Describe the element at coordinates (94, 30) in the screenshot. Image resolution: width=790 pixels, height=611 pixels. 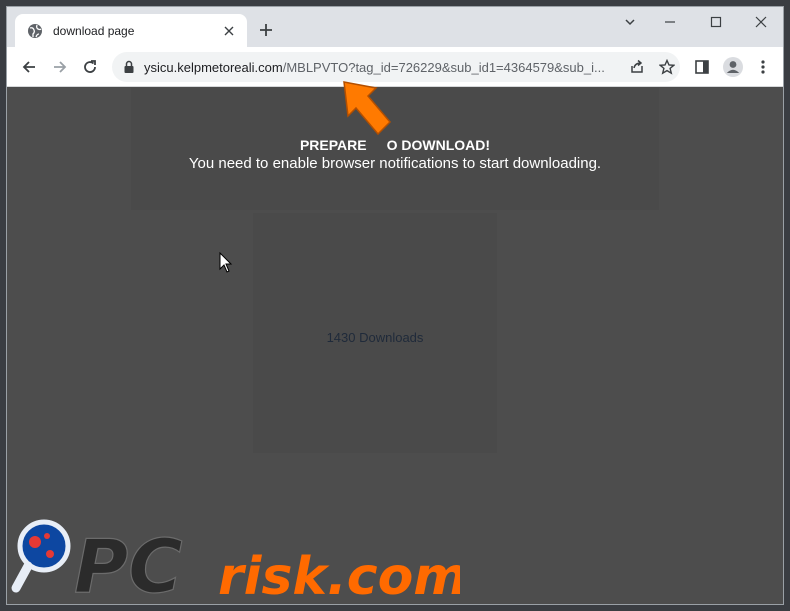
I see `tab-title: download page` at that location.